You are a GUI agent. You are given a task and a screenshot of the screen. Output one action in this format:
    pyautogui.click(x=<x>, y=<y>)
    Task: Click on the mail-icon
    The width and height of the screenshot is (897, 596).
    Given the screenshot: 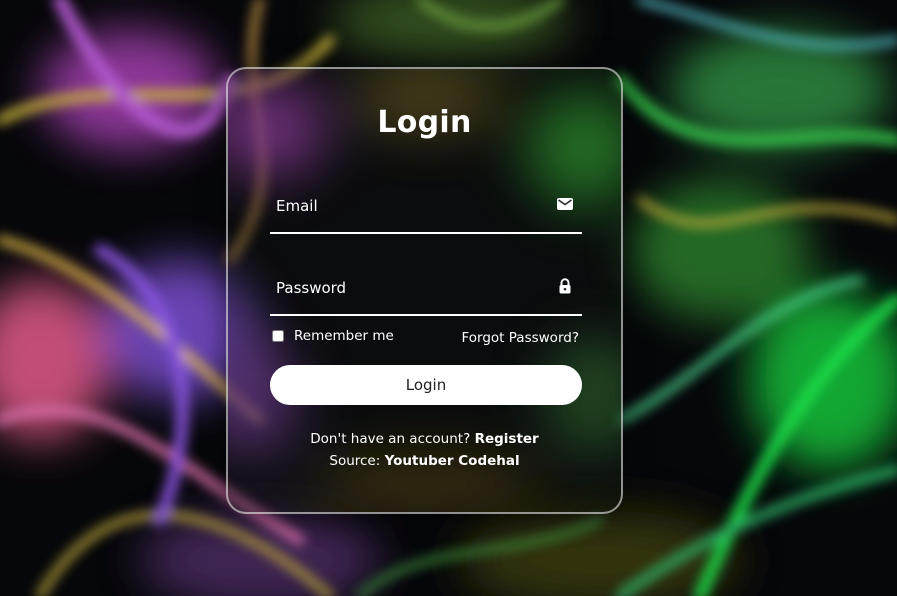 What is the action you would take?
    pyautogui.click(x=565, y=204)
    